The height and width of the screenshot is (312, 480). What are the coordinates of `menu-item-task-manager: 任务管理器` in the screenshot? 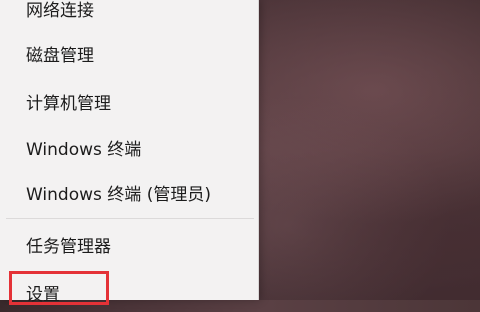 It's located at (130, 244).